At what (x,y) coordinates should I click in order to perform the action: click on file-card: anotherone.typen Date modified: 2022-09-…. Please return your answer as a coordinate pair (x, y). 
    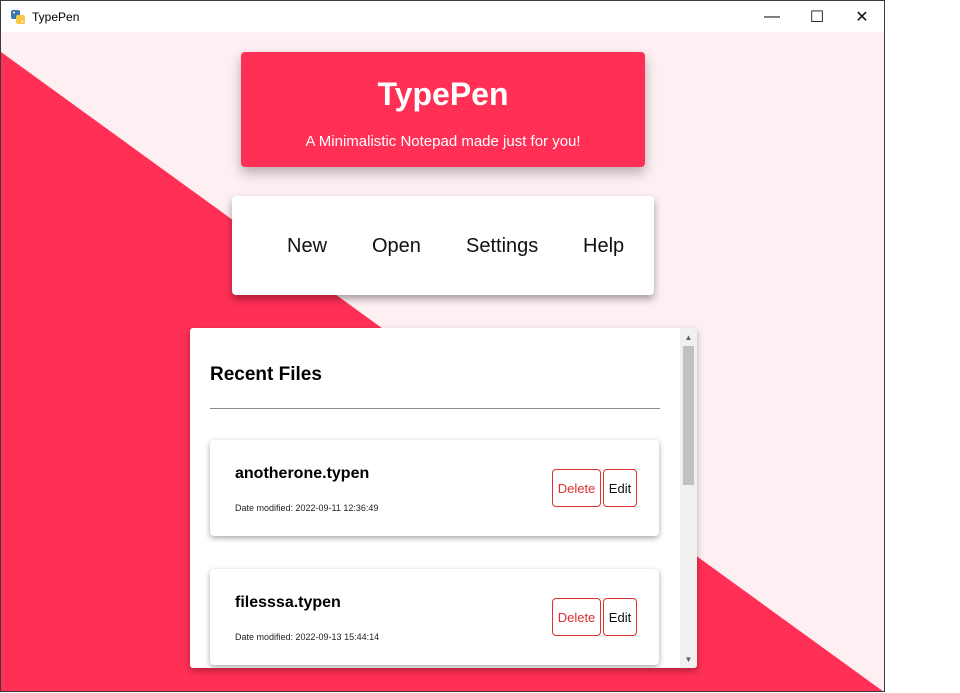
    Looking at the image, I should click on (434, 488).